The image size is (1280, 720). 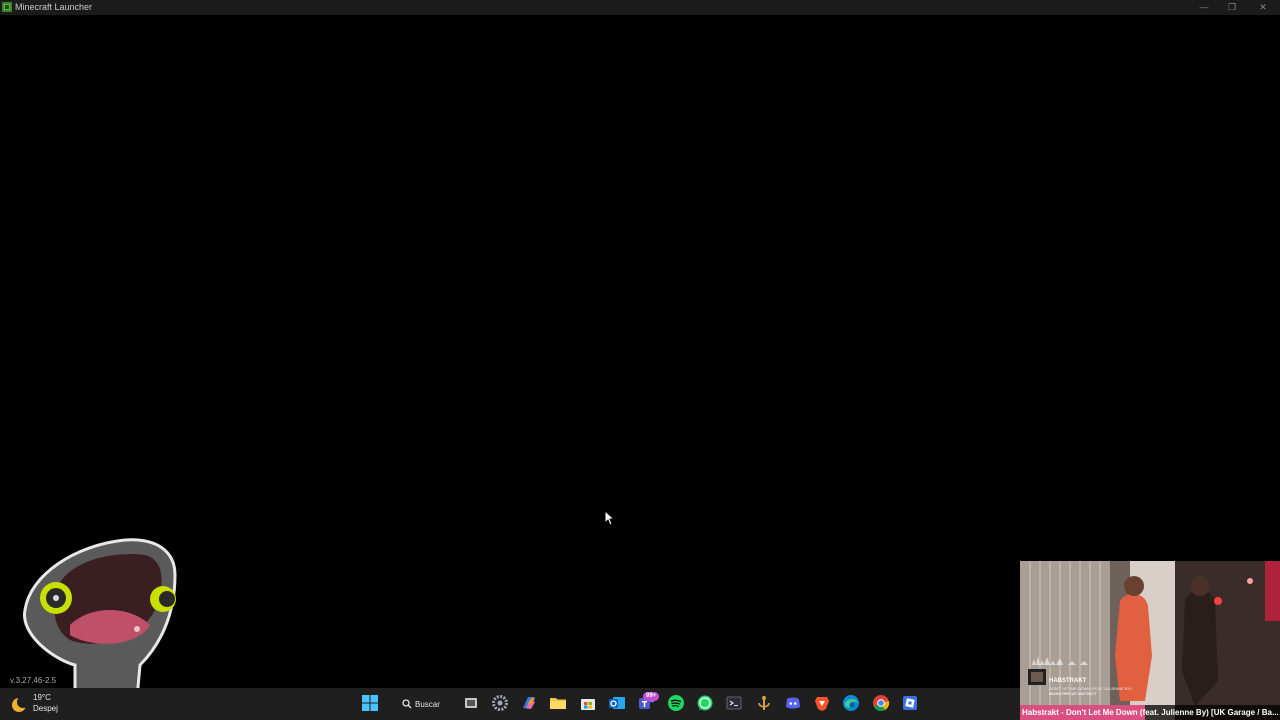 I want to click on spotify-icon, so click(x=676, y=703).